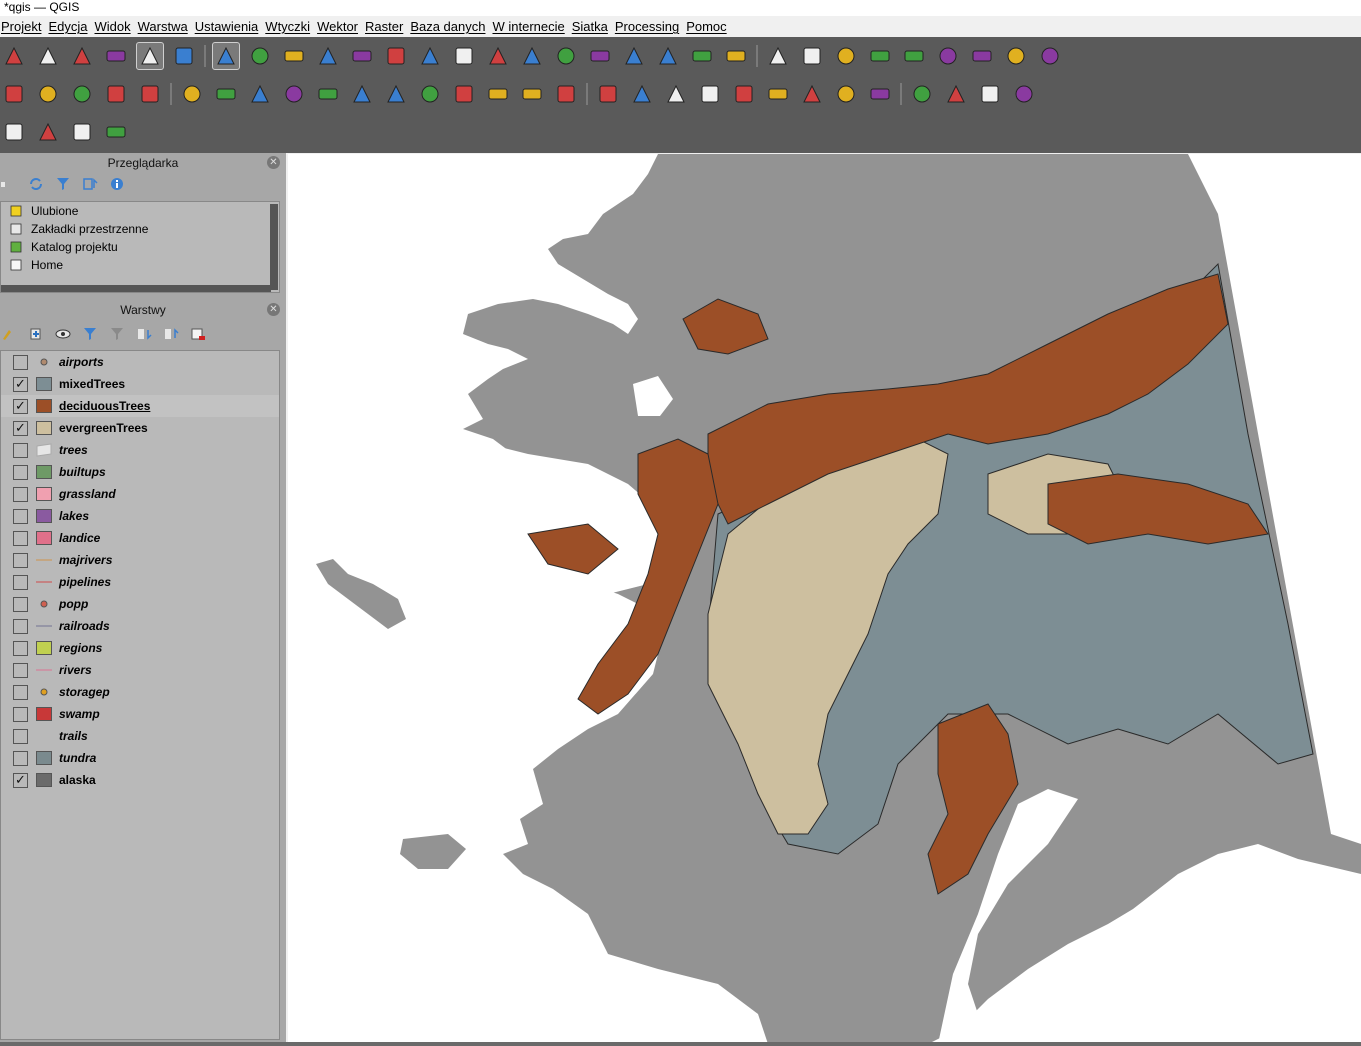 The width and height of the screenshot is (1361, 1046). I want to click on add-feature-icon, so click(192, 94).